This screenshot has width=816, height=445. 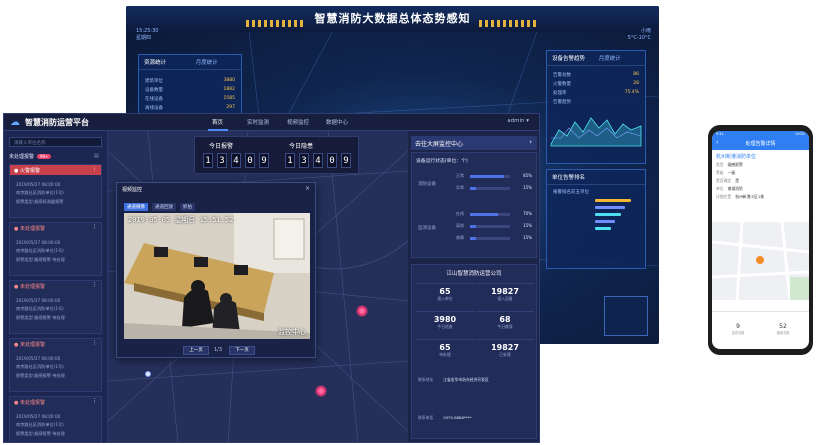 I want to click on dialog-title: 视频监控, so click(x=132, y=190).